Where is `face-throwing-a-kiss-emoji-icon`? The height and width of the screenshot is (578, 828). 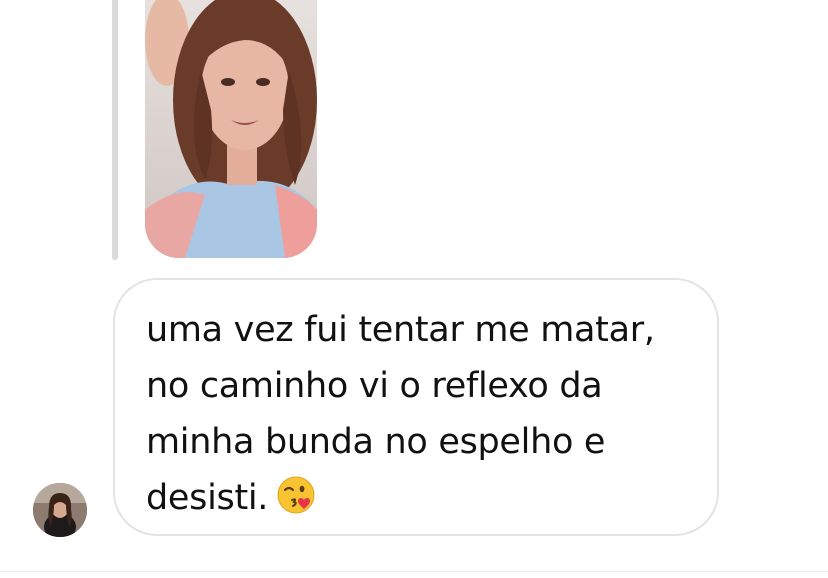
face-throwing-a-kiss-emoji-icon is located at coordinates (296, 503).